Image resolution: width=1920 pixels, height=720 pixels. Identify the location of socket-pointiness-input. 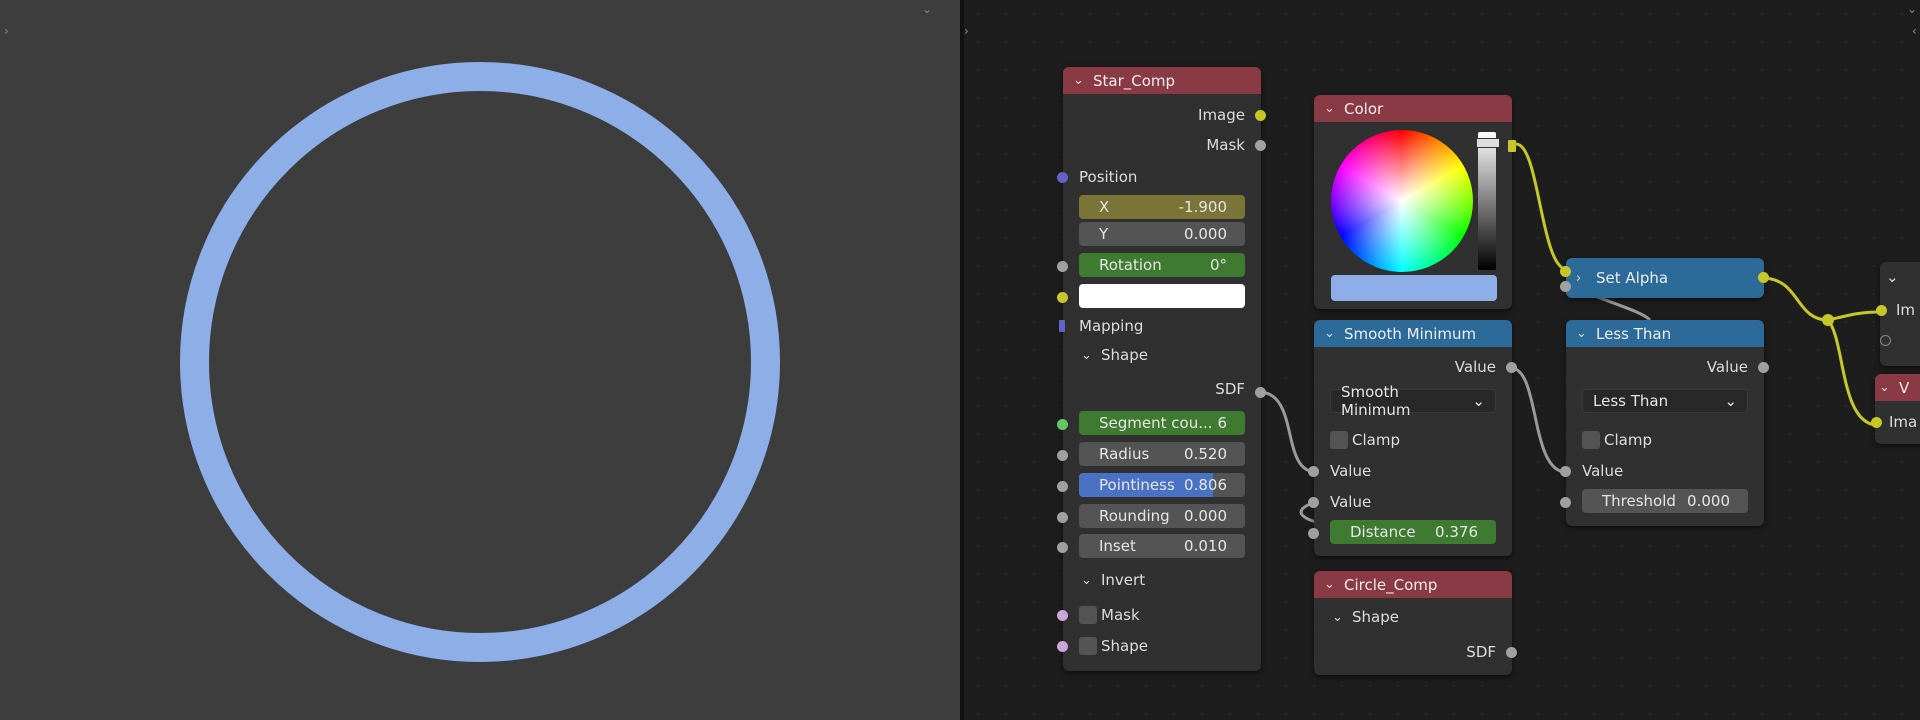
(1062, 486).